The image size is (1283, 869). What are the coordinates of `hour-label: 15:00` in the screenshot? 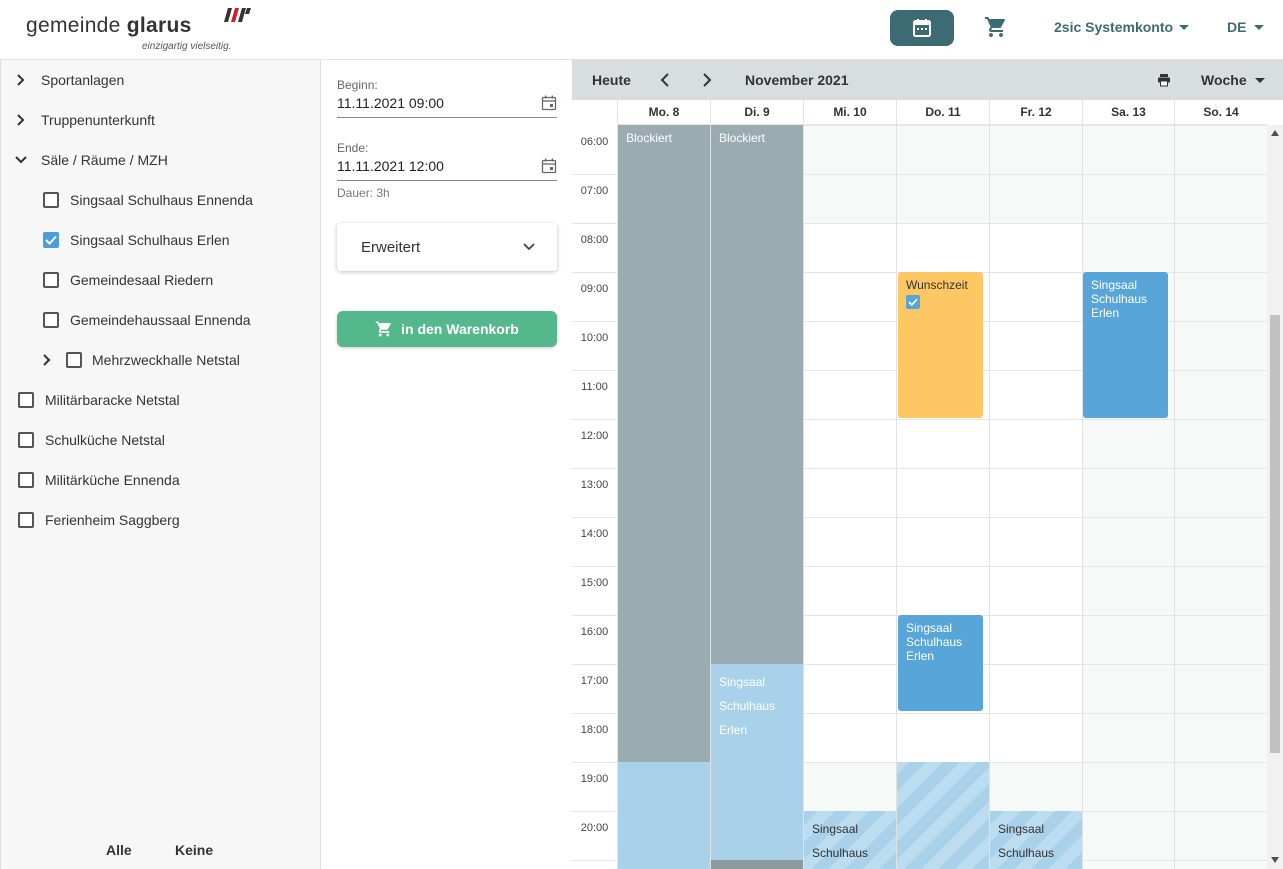 It's located at (594, 583).